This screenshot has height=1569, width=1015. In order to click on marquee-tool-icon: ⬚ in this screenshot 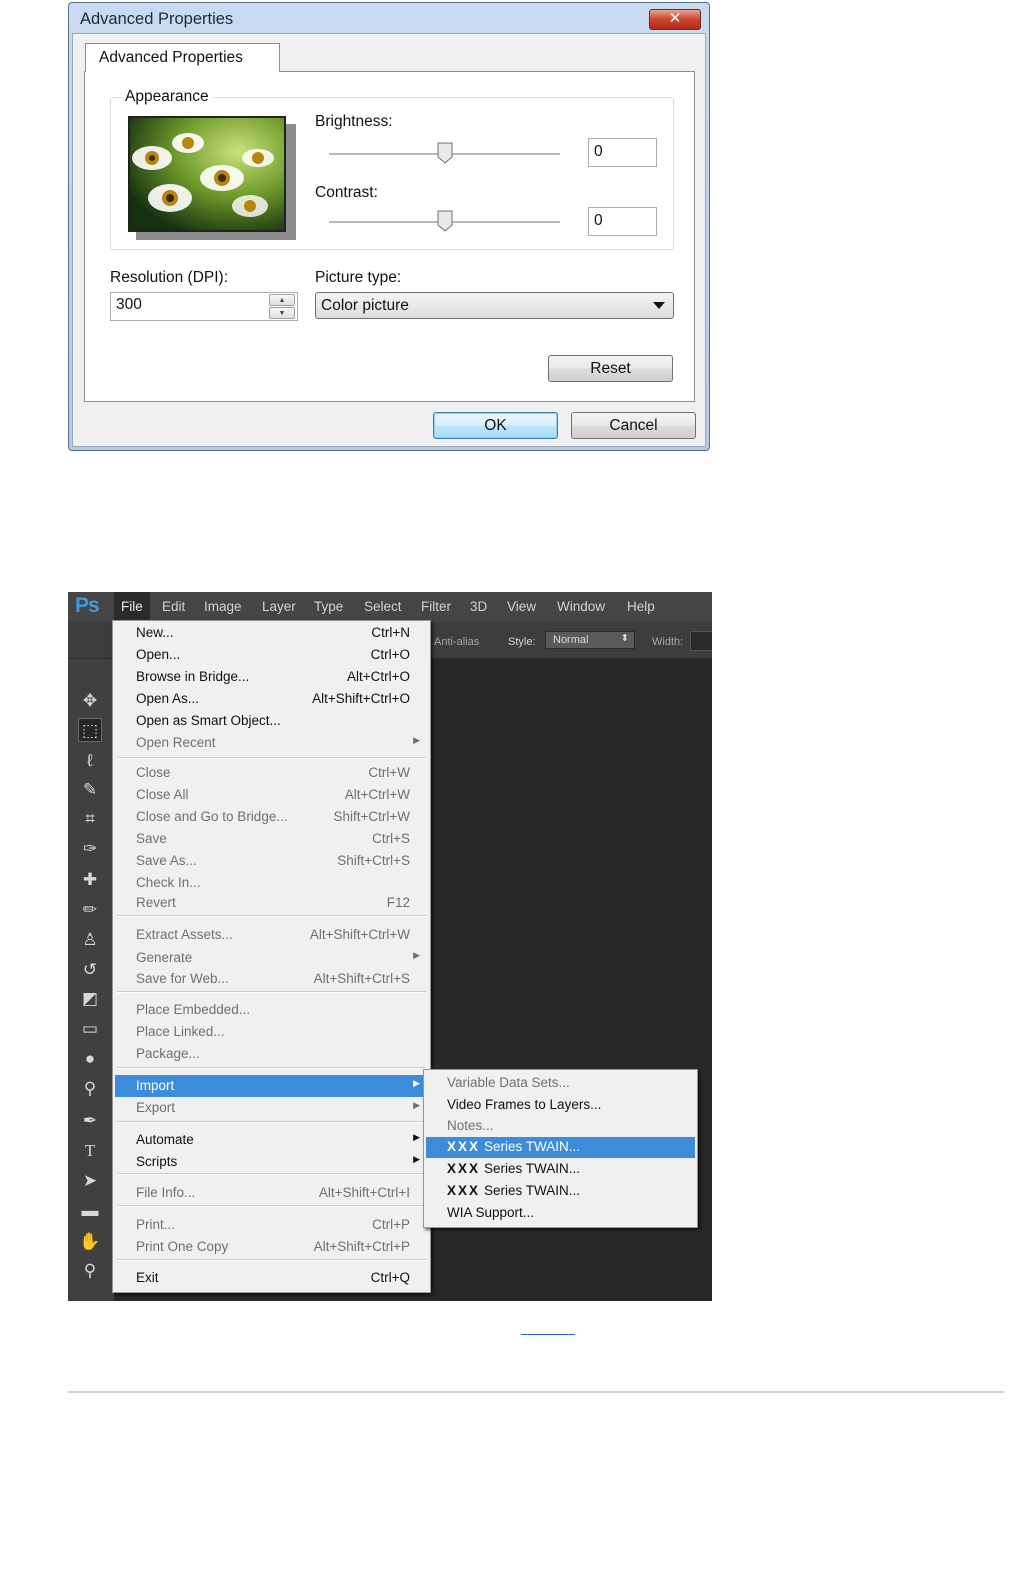, I will do `click(90, 730)`.